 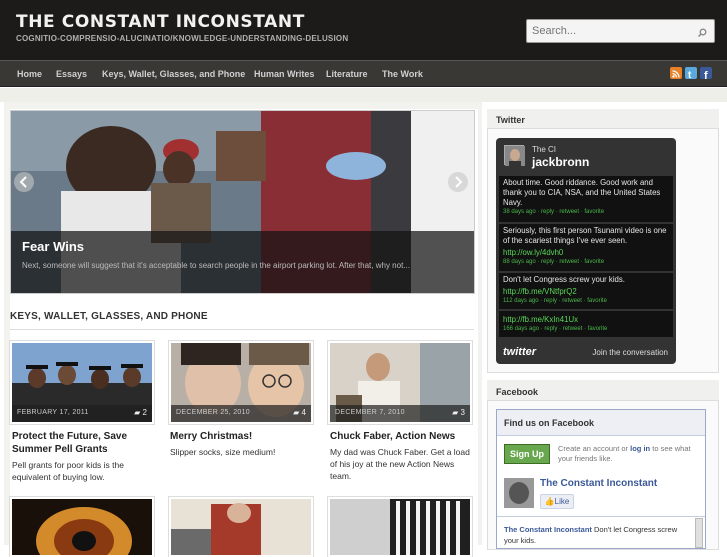 I want to click on illustration-image, so click(x=241, y=527).